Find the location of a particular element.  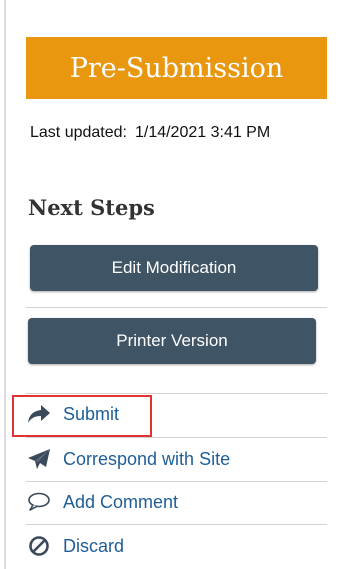

status-banner: Pre-Submission is located at coordinates (176, 68).